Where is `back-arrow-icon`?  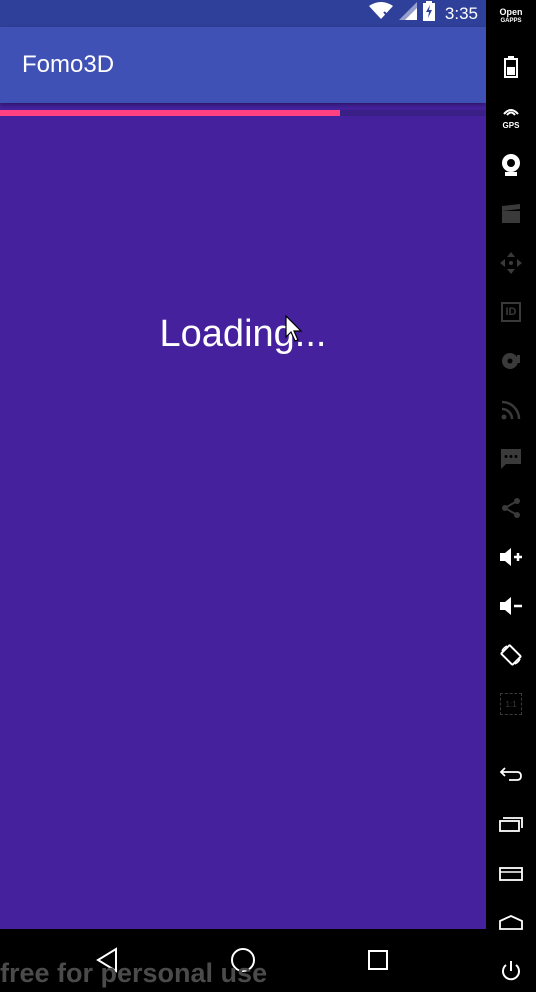 back-arrow-icon is located at coordinates (510, 774).